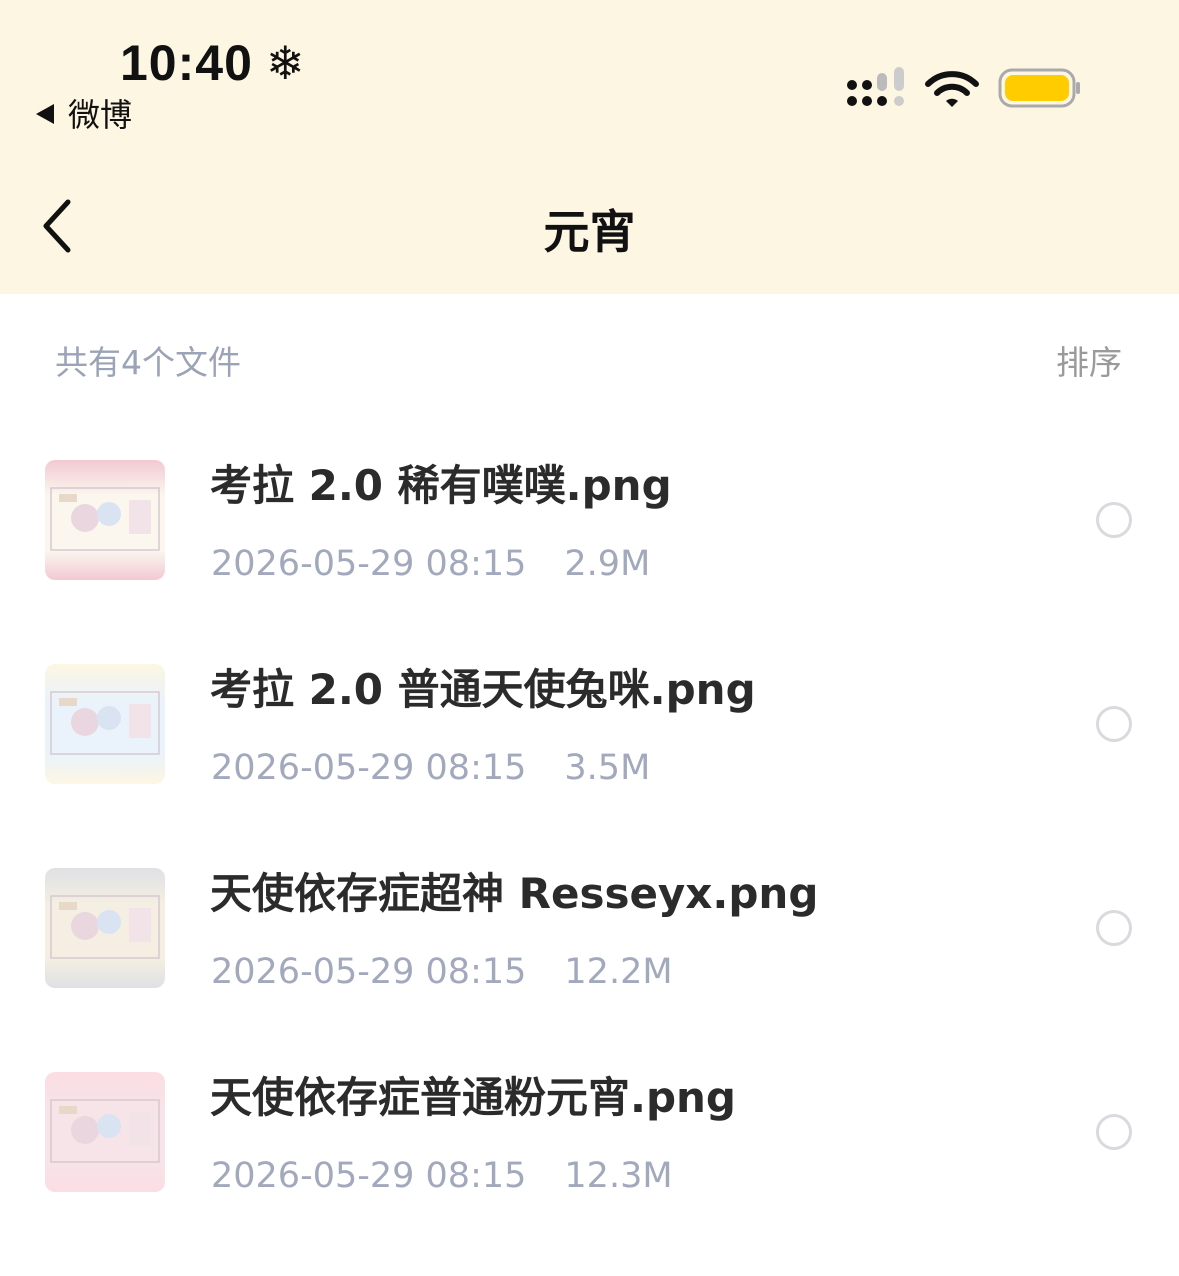 This screenshot has width=1179, height=1276. I want to click on signal-icon, so click(875, 86).